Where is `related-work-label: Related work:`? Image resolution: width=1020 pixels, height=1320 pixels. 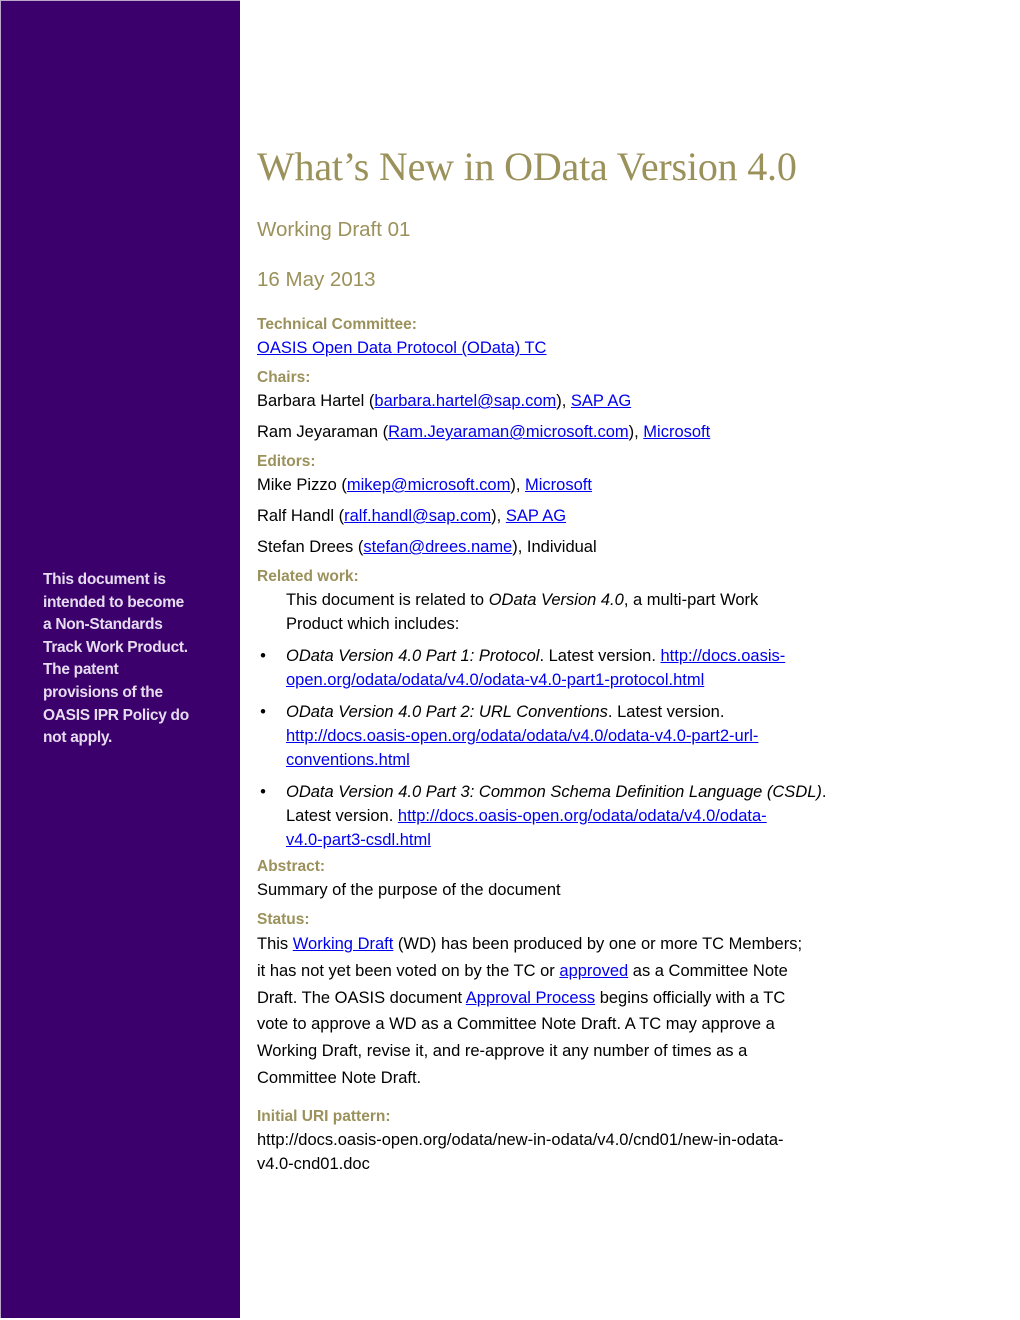
related-work-label: Related work: is located at coordinates (308, 576).